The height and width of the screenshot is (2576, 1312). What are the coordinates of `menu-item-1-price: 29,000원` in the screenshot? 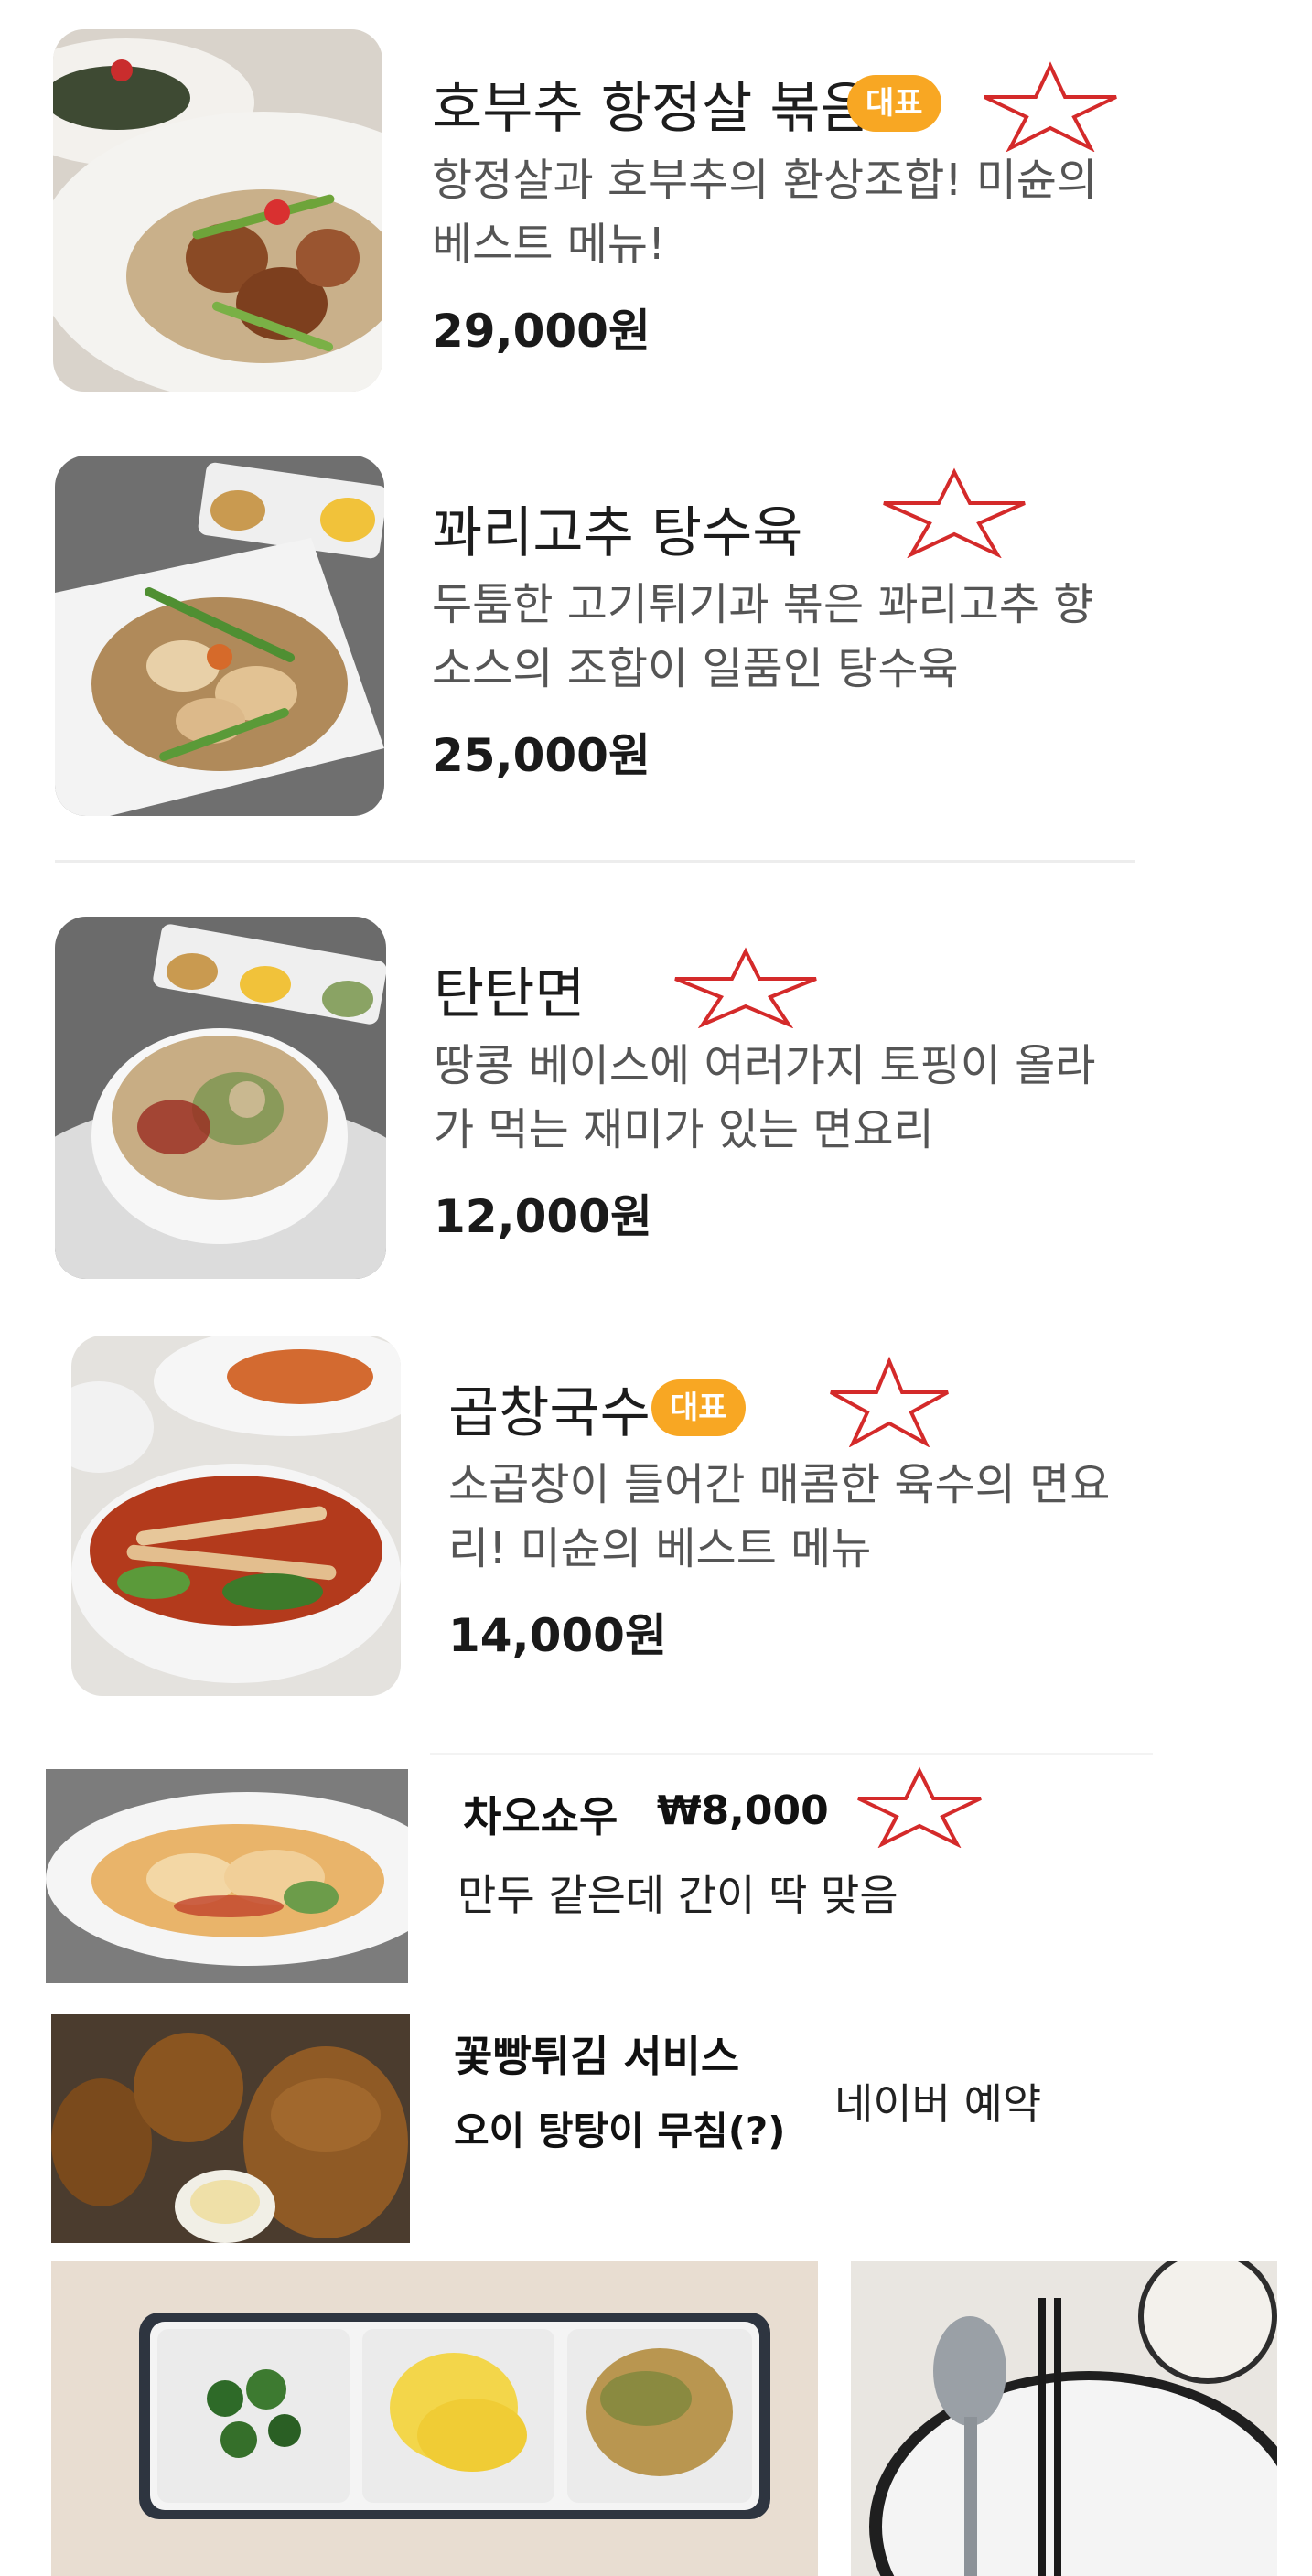 It's located at (541, 331).